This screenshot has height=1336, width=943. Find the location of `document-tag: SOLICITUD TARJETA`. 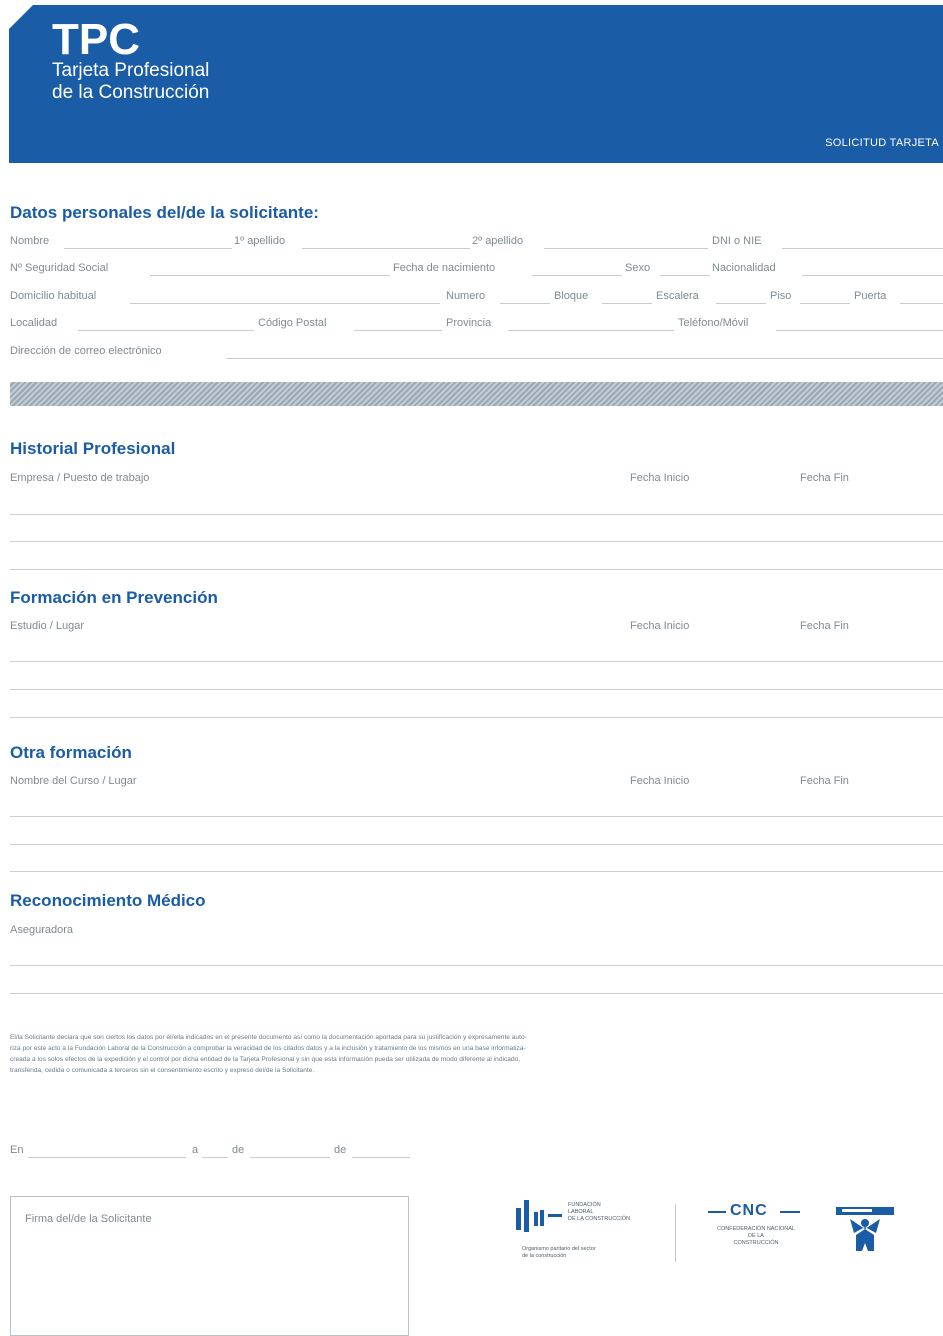

document-tag: SOLICITUD TARJETA is located at coordinates (882, 143).